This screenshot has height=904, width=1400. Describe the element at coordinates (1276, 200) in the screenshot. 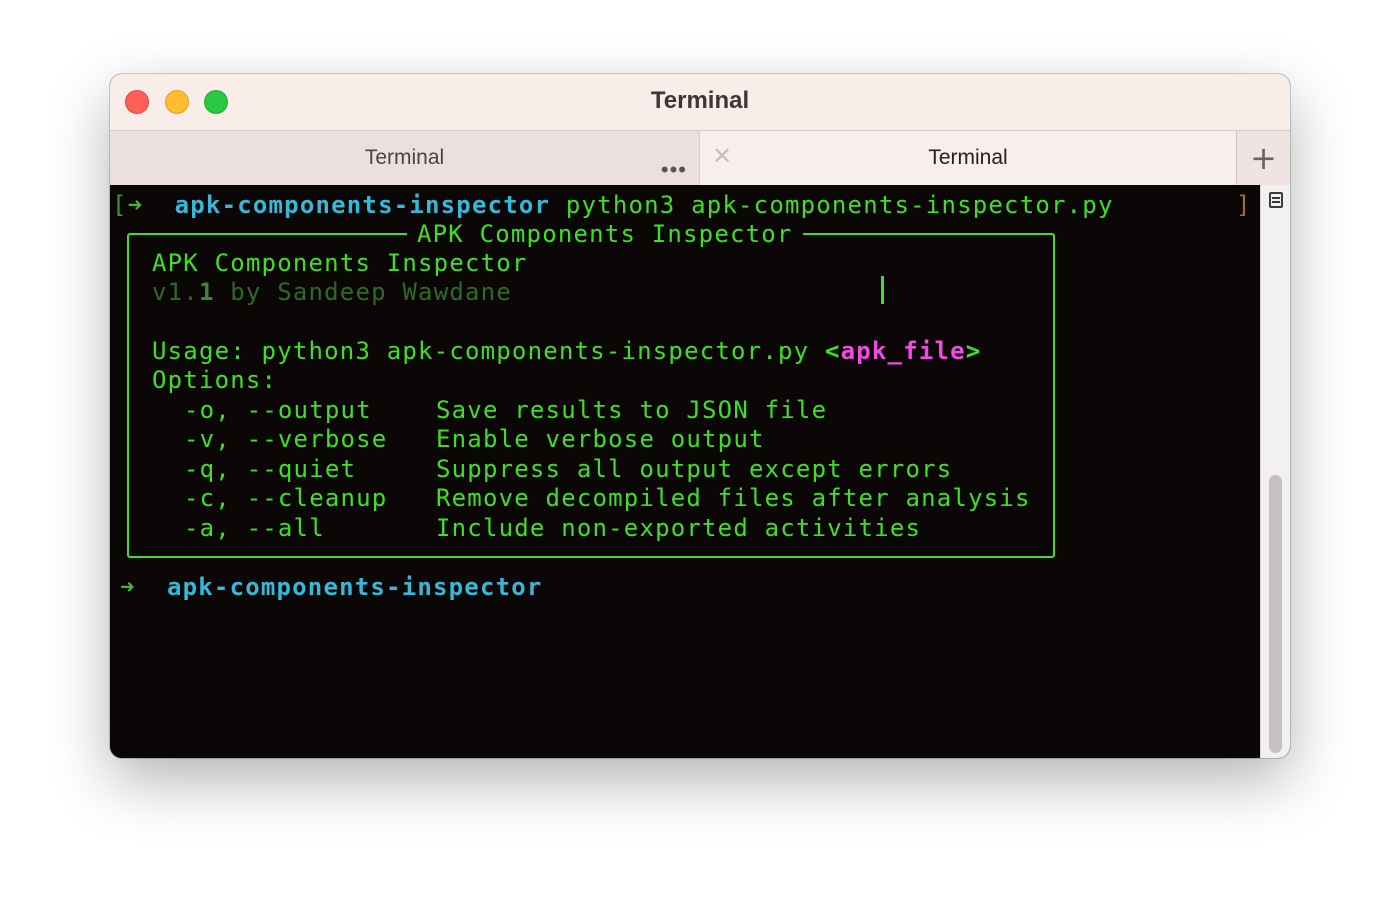

I see `split-pane-icon` at that location.